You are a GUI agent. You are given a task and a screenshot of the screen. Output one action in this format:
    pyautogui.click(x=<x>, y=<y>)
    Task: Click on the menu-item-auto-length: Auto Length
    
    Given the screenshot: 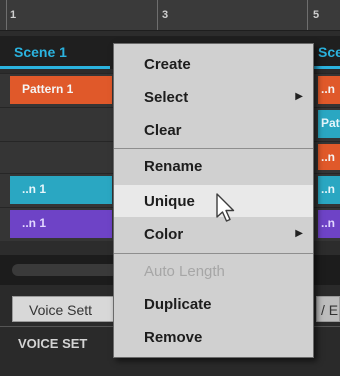 What is the action you would take?
    pyautogui.click(x=213, y=271)
    